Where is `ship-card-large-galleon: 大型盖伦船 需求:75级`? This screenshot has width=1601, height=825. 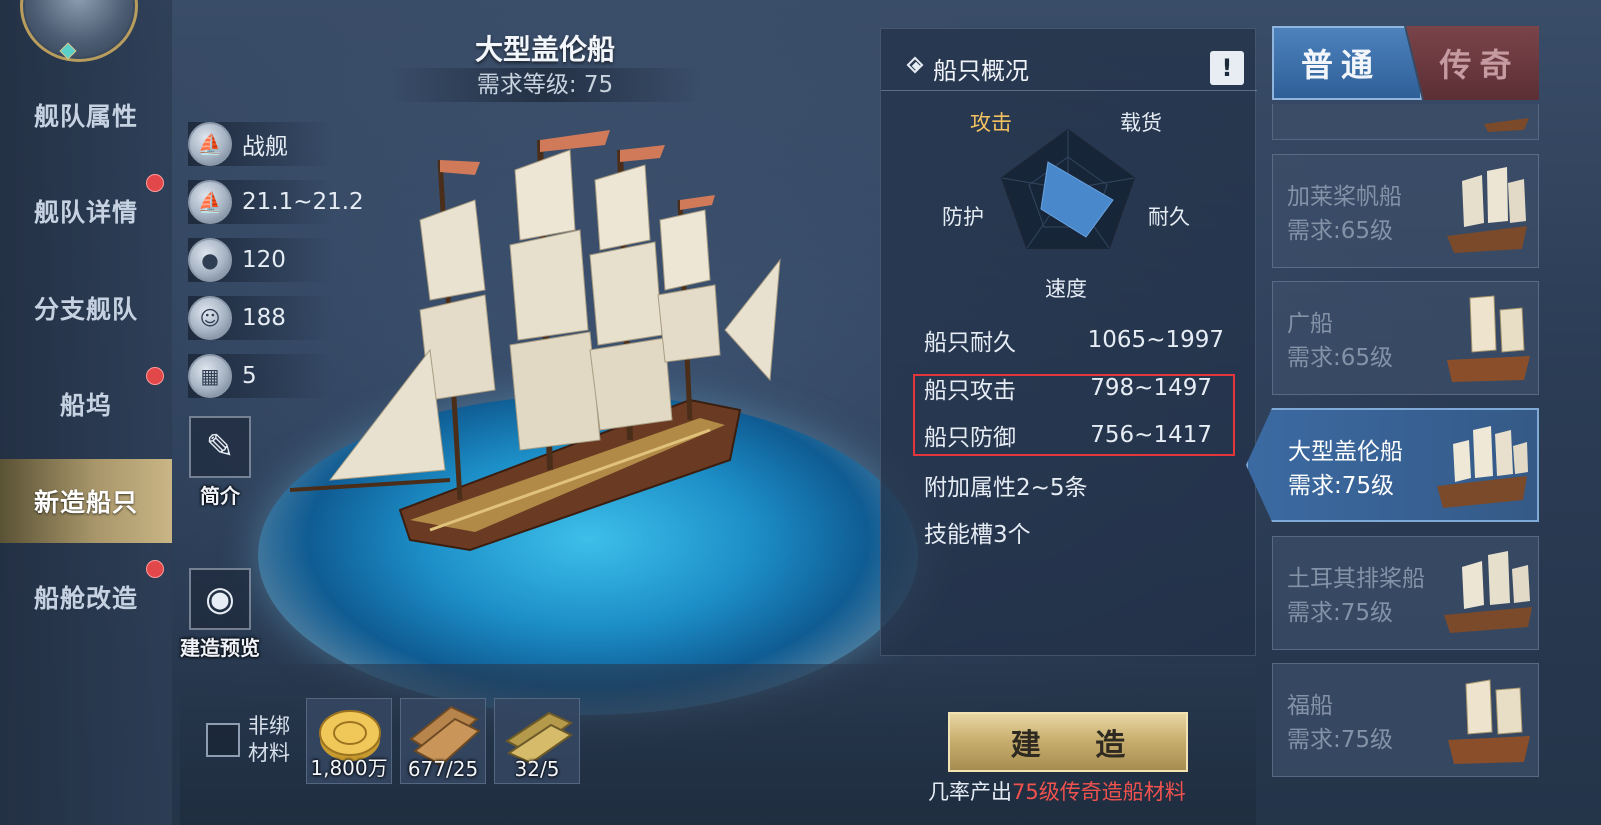 ship-card-large-galleon: 大型盖伦船 需求:75级 is located at coordinates (1392, 465).